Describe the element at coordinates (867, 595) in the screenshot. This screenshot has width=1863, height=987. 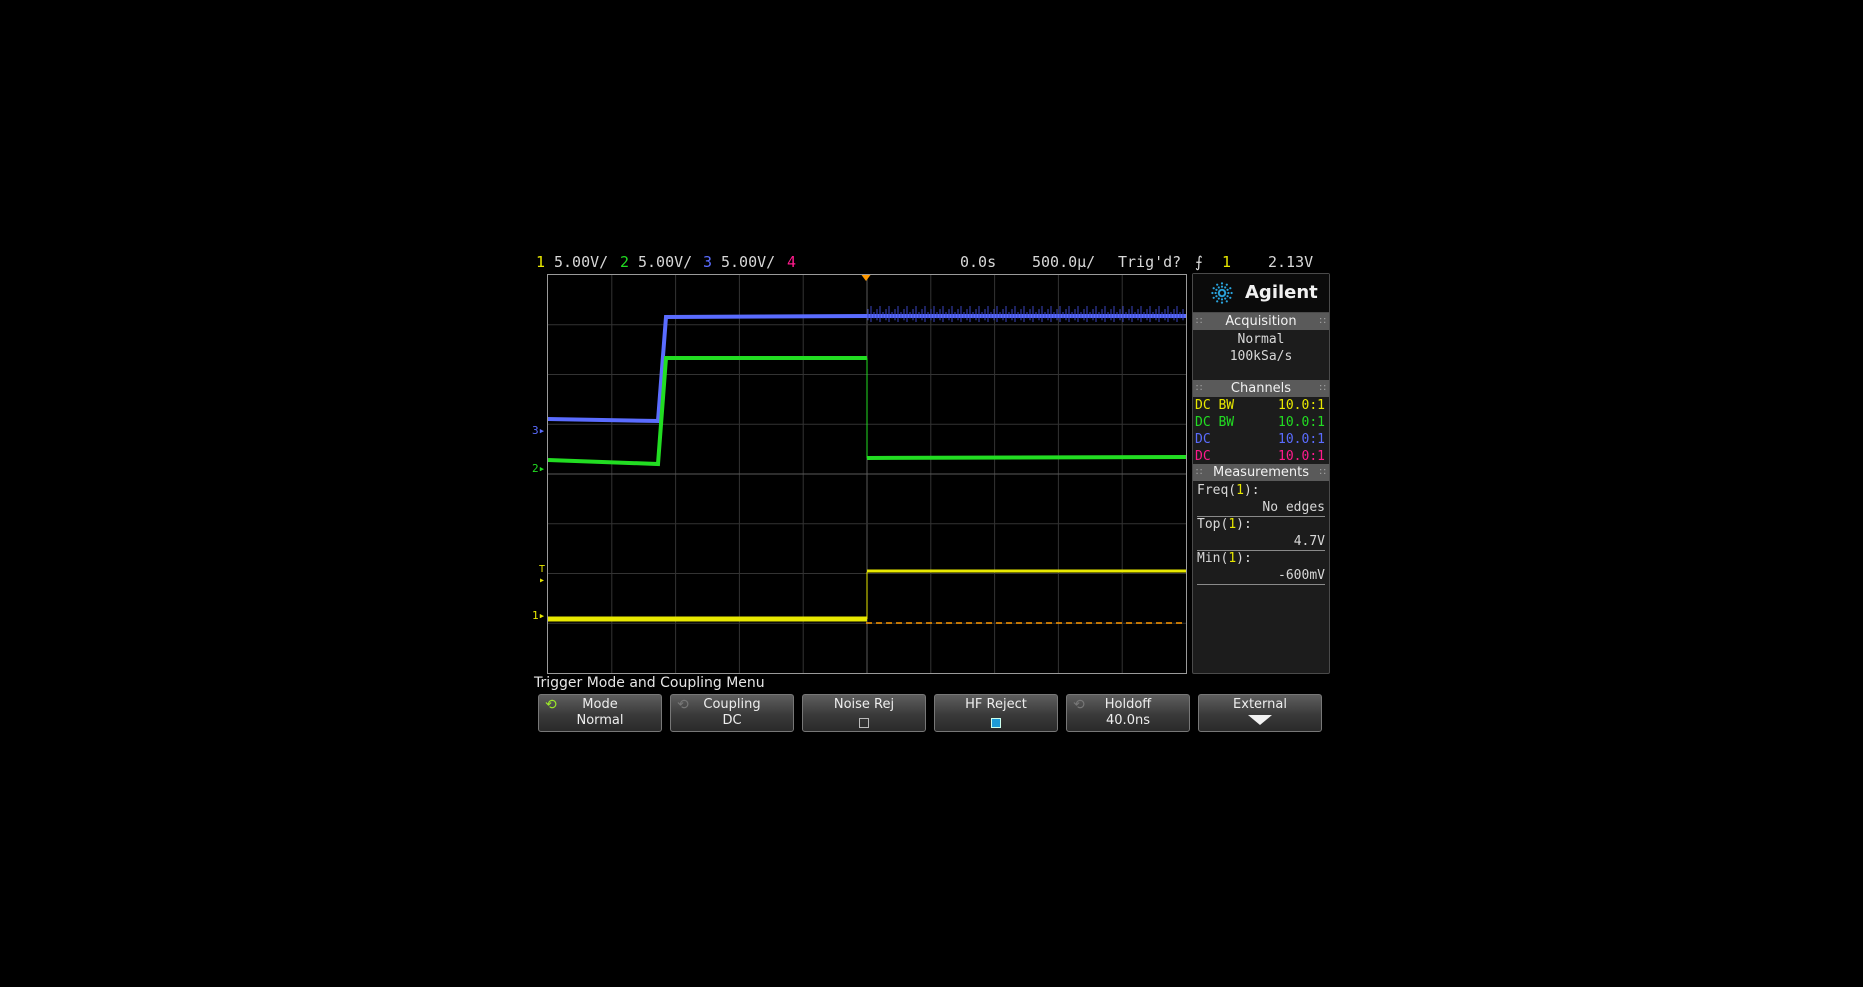
I see `ch1-waveform` at that location.